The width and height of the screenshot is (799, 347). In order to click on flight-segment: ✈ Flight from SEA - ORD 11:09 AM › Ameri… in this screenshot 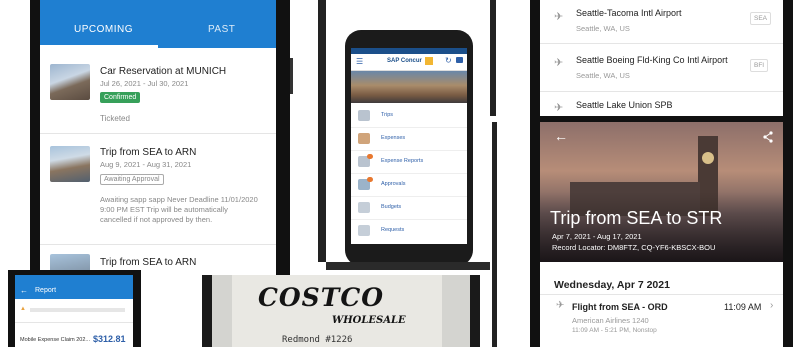, I will do `click(661, 321)`.